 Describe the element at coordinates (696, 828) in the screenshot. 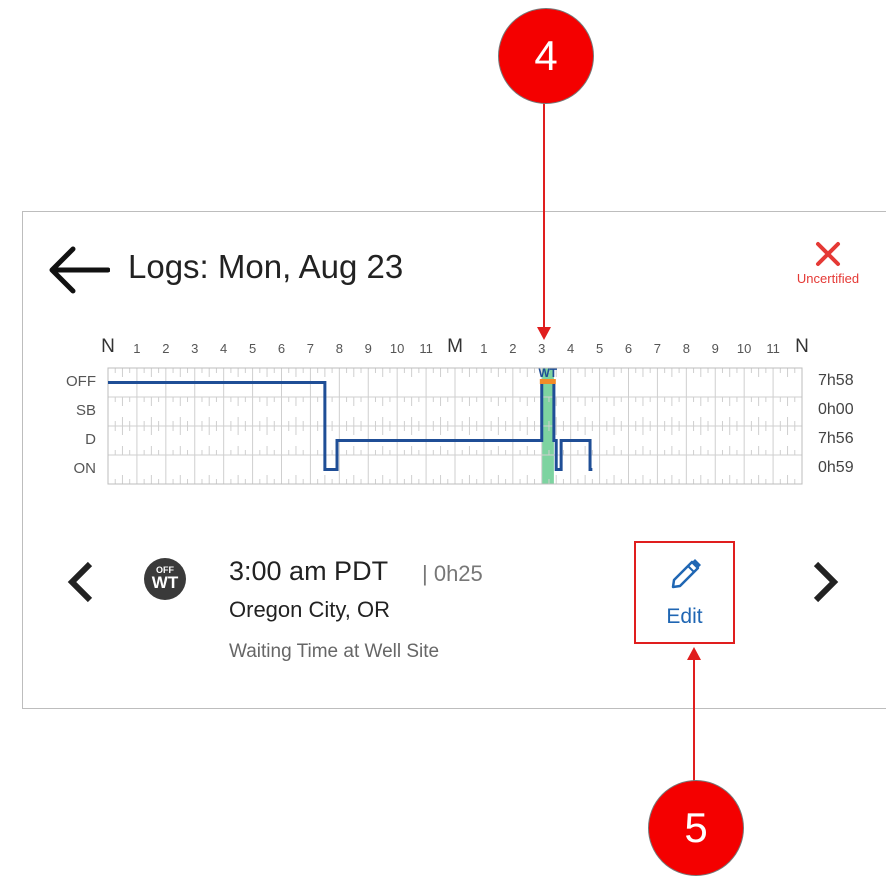

I see `callout-5: 5` at that location.